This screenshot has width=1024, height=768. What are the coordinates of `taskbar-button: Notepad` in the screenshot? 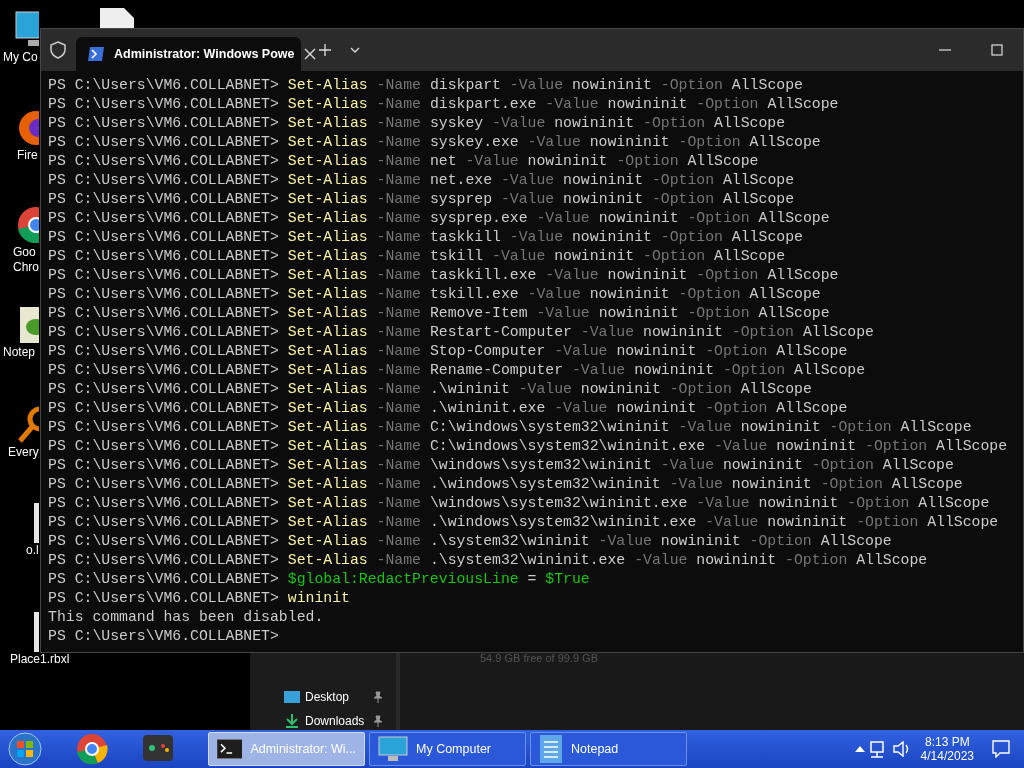 It's located at (608, 749).